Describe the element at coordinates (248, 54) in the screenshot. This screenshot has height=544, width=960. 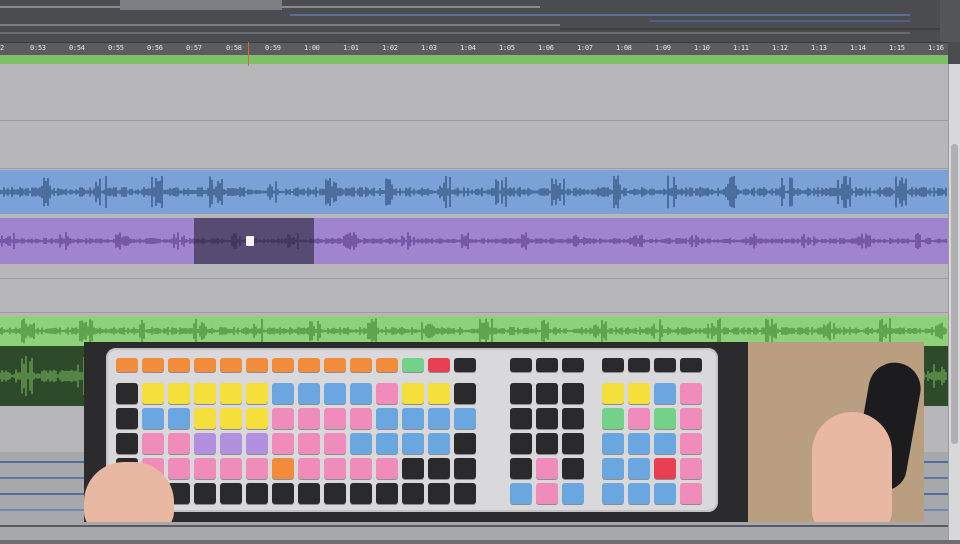
I see `playhead-cursor` at that location.